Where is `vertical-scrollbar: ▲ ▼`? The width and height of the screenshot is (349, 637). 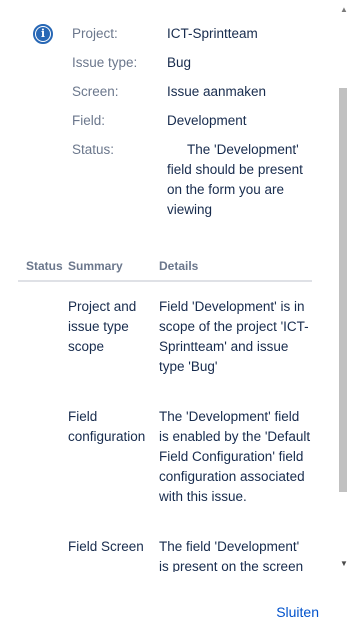 vertical-scrollbar: ▲ ▼ is located at coordinates (343, 286).